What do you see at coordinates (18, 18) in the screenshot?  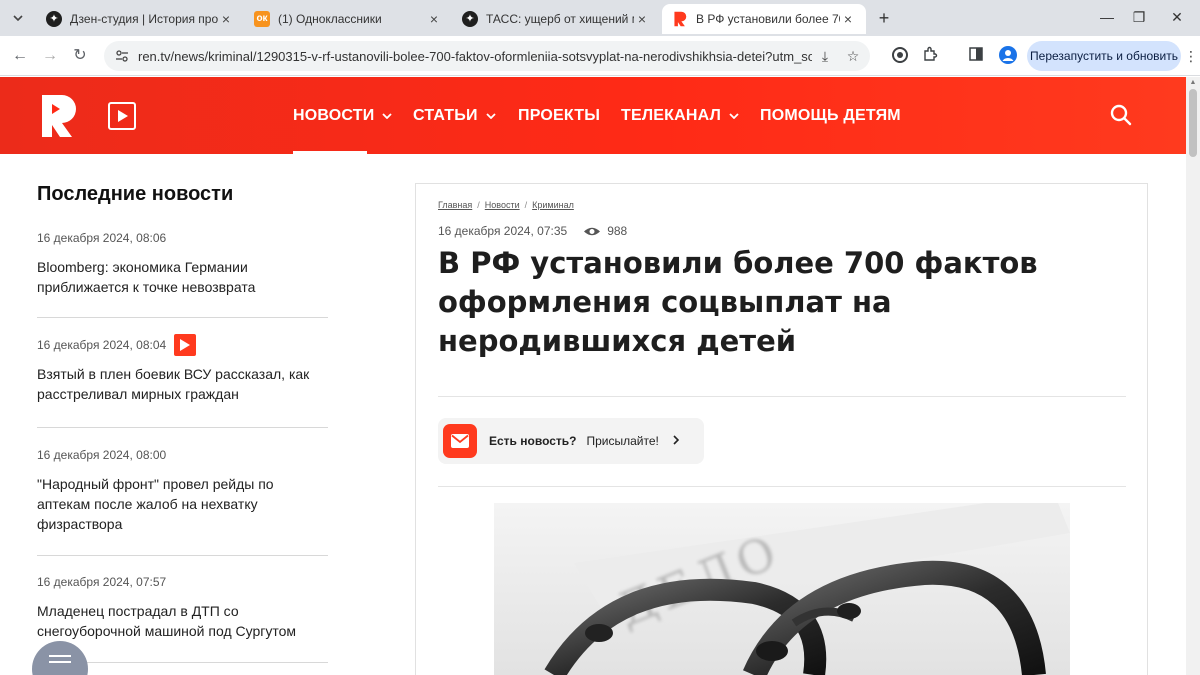 I see `tab-search-icon` at bounding box center [18, 18].